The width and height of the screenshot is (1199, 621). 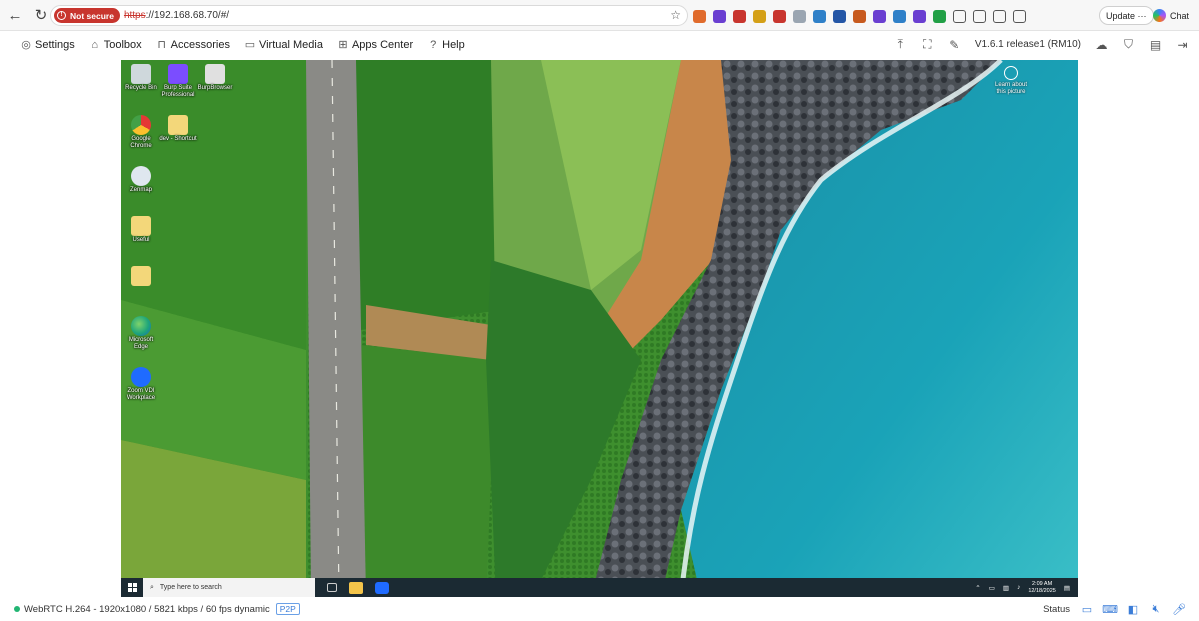 What do you see at coordinates (992, 588) in the screenshot?
I see `battery-icon: ▭` at bounding box center [992, 588].